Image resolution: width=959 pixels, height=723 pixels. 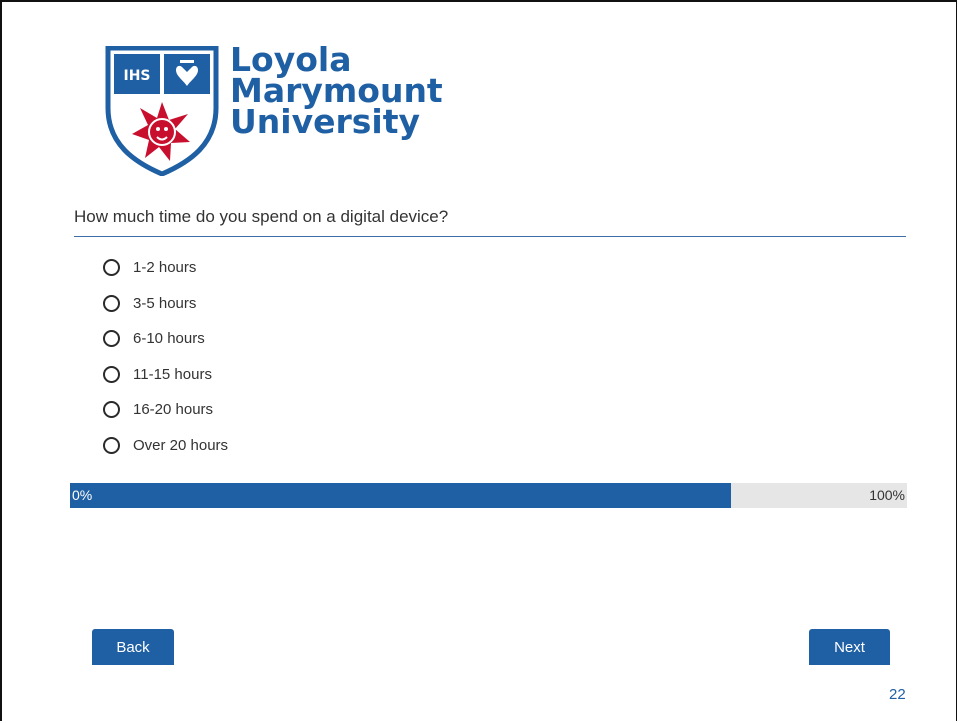 What do you see at coordinates (169, 339) in the screenshot?
I see `option-label: 6-10 hours` at bounding box center [169, 339].